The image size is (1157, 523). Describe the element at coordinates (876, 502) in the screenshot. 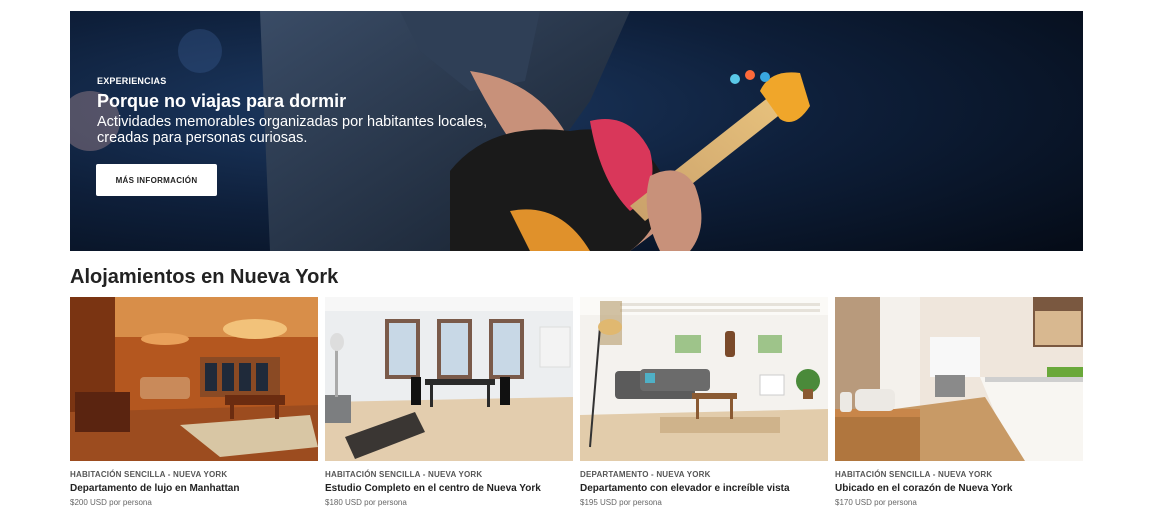

I see `listing-price: $170 USD por persona` at that location.